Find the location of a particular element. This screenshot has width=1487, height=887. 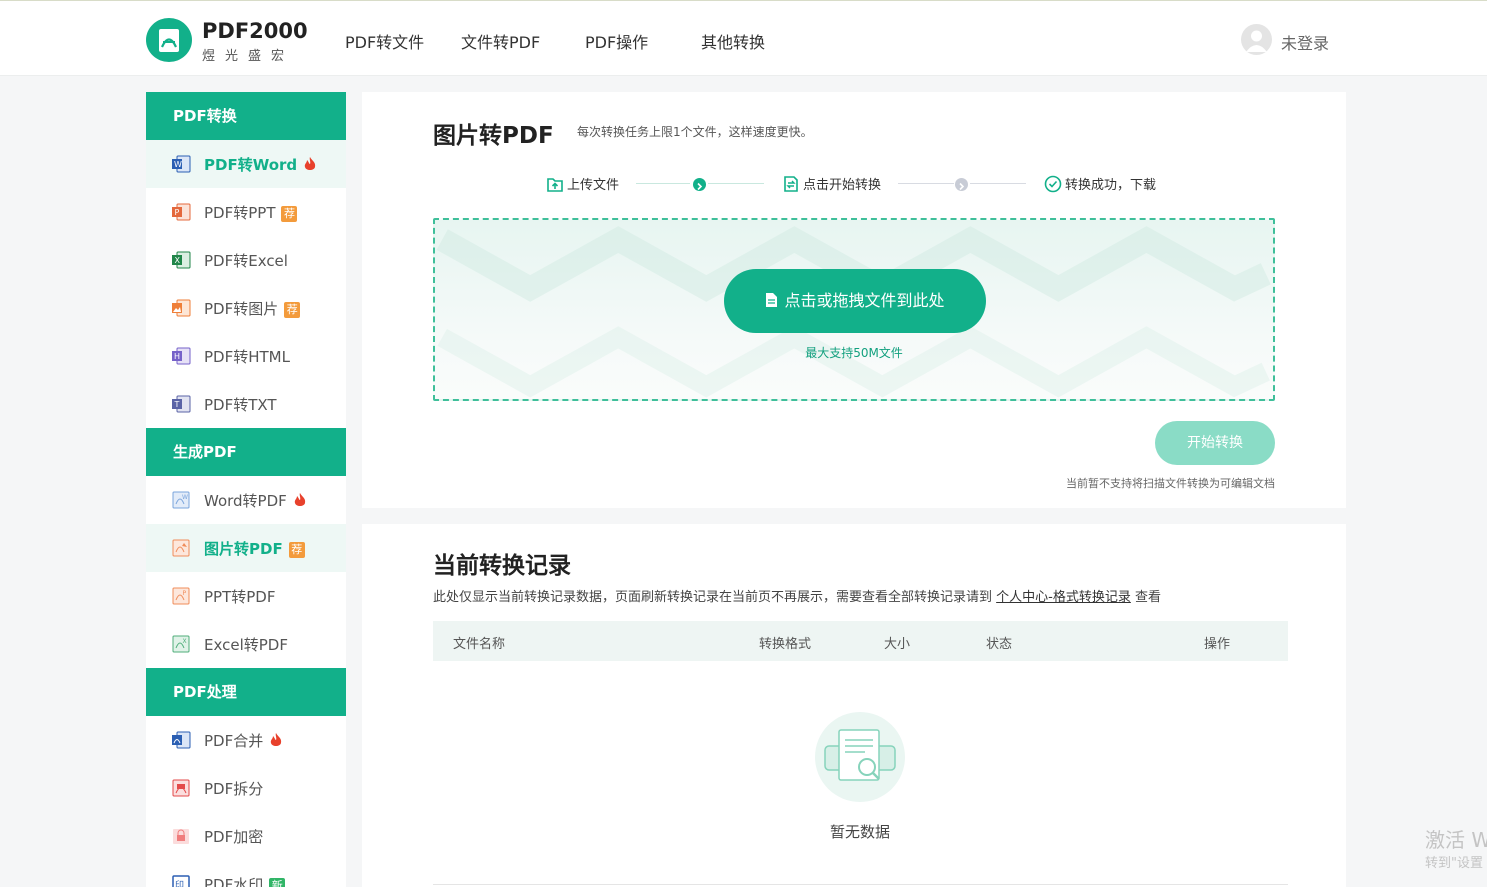

sidebar-item-pdf-split: PDF拆分 is located at coordinates (246, 788).